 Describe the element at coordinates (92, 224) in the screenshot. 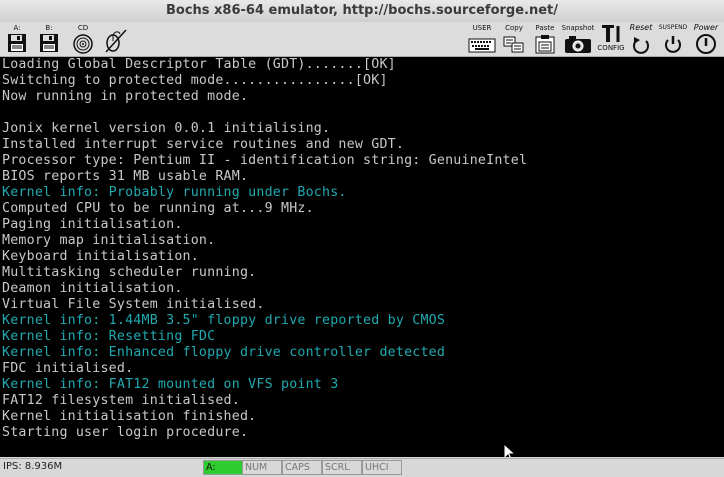

I see `console-line: Paging initialisation.` at that location.